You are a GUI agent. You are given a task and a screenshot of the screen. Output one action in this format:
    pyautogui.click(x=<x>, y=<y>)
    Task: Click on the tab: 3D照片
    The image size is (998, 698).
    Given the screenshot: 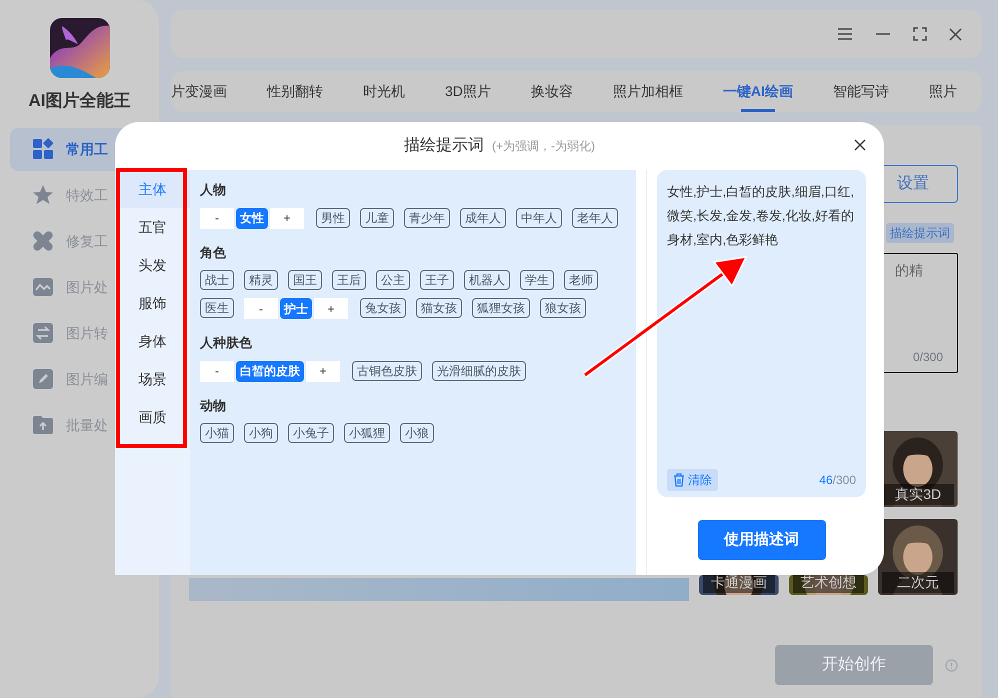 What is the action you would take?
    pyautogui.click(x=468, y=91)
    